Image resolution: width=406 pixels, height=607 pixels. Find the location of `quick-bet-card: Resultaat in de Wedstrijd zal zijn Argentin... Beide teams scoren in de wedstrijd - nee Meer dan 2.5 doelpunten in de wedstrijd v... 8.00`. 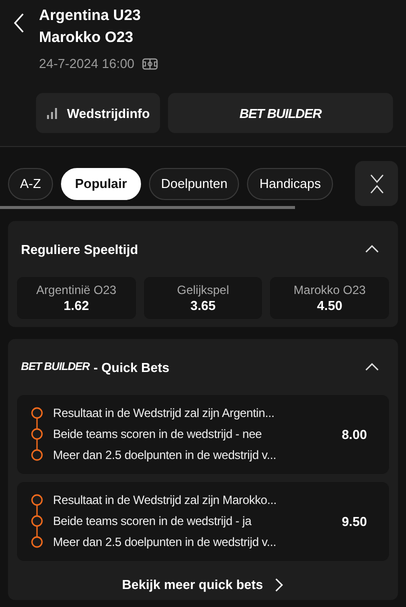

quick-bet-card: Resultaat in de Wedstrijd zal zijn Argentin... Beide teams scoren in de wedstrijd - nee Meer dan 2.5 doelpunten in de wedstrijd v... 8.00 is located at coordinates (203, 434).